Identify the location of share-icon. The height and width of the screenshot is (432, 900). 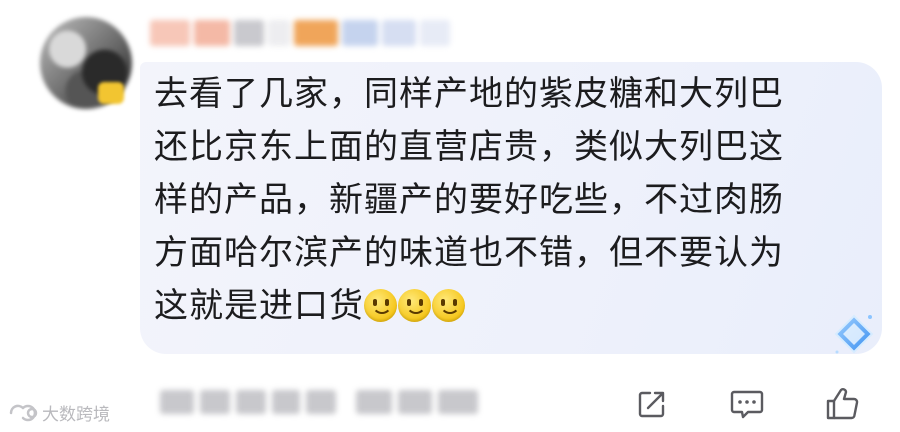
(651, 404).